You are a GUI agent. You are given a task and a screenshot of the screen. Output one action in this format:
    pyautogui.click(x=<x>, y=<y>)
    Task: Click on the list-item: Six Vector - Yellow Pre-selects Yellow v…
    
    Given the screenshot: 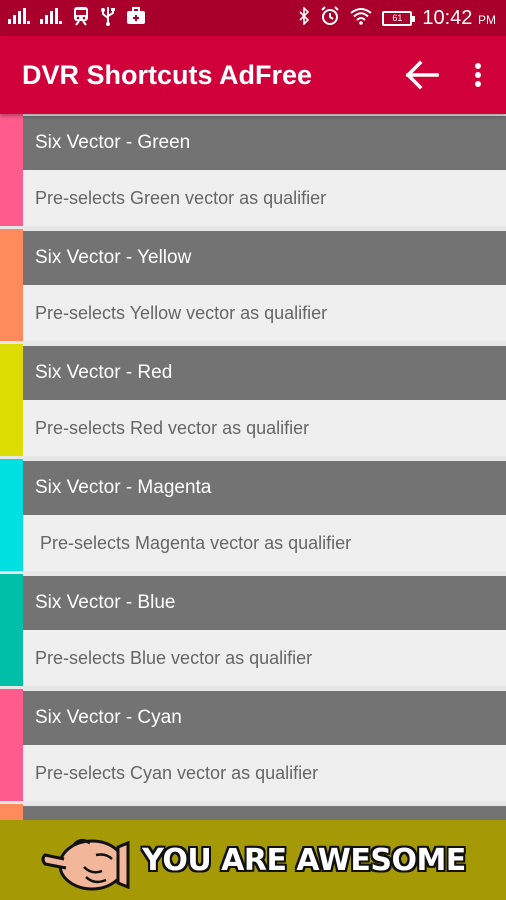 What is the action you would take?
    pyautogui.click(x=253, y=286)
    